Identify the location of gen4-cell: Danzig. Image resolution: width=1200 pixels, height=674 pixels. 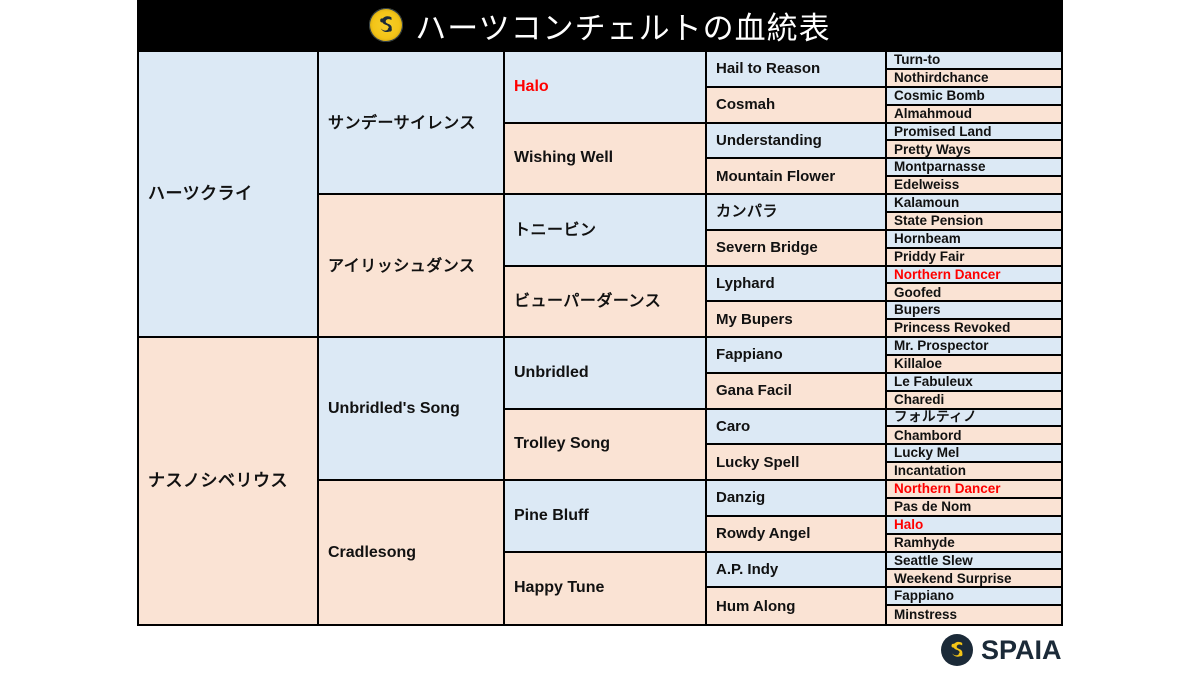
(797, 499).